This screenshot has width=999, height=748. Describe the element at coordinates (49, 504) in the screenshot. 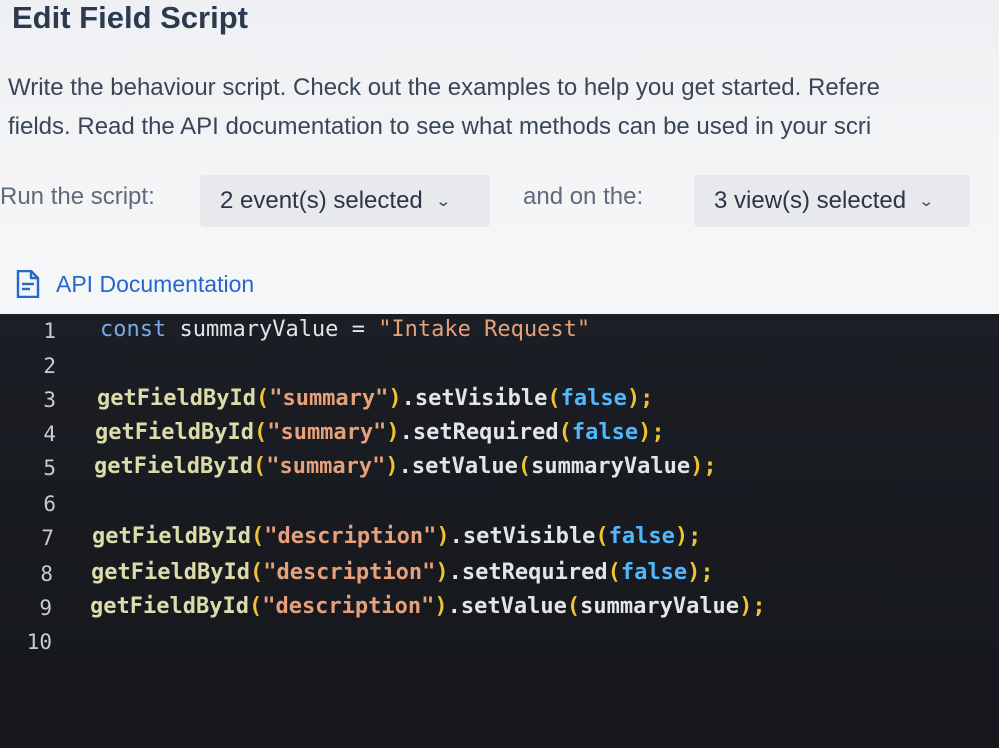

I see `line-number: 6` at that location.